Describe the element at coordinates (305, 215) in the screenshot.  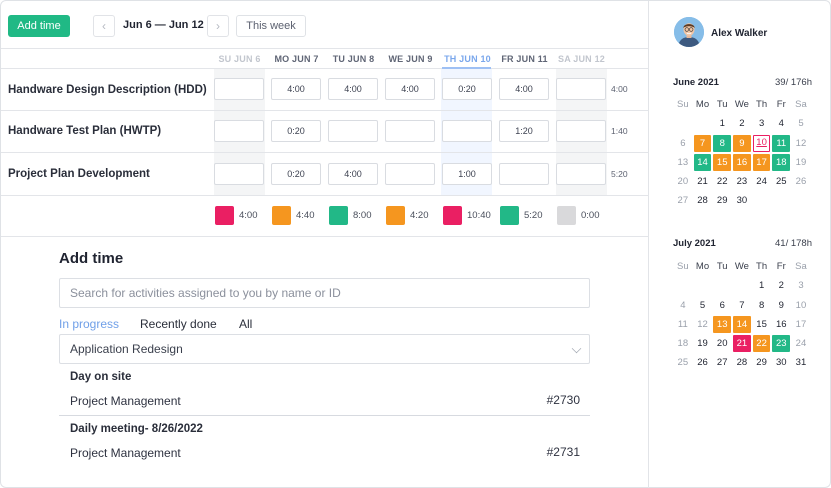
I see `daily-total-value: 4:40` at that location.